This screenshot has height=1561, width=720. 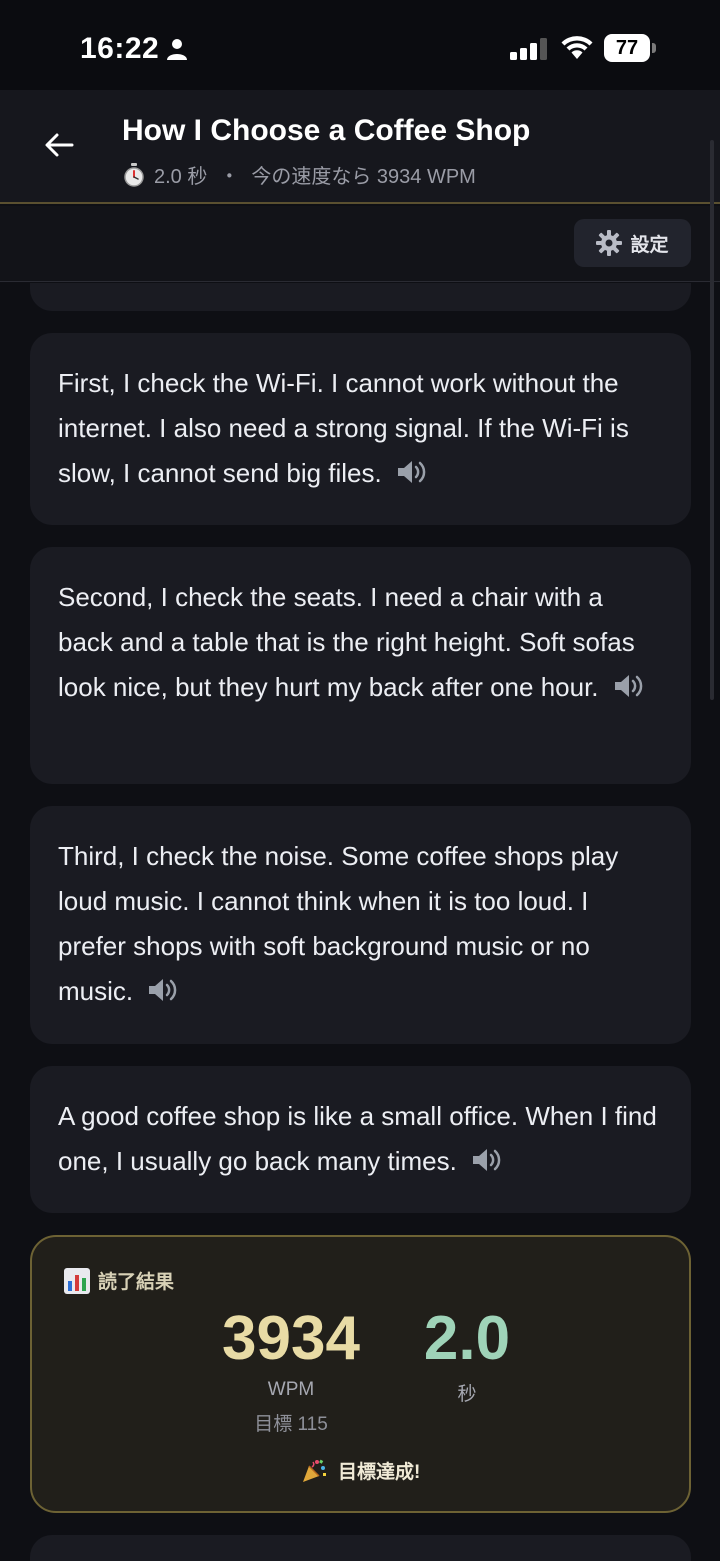 I want to click on settings-label: 設定, so click(x=649, y=245).